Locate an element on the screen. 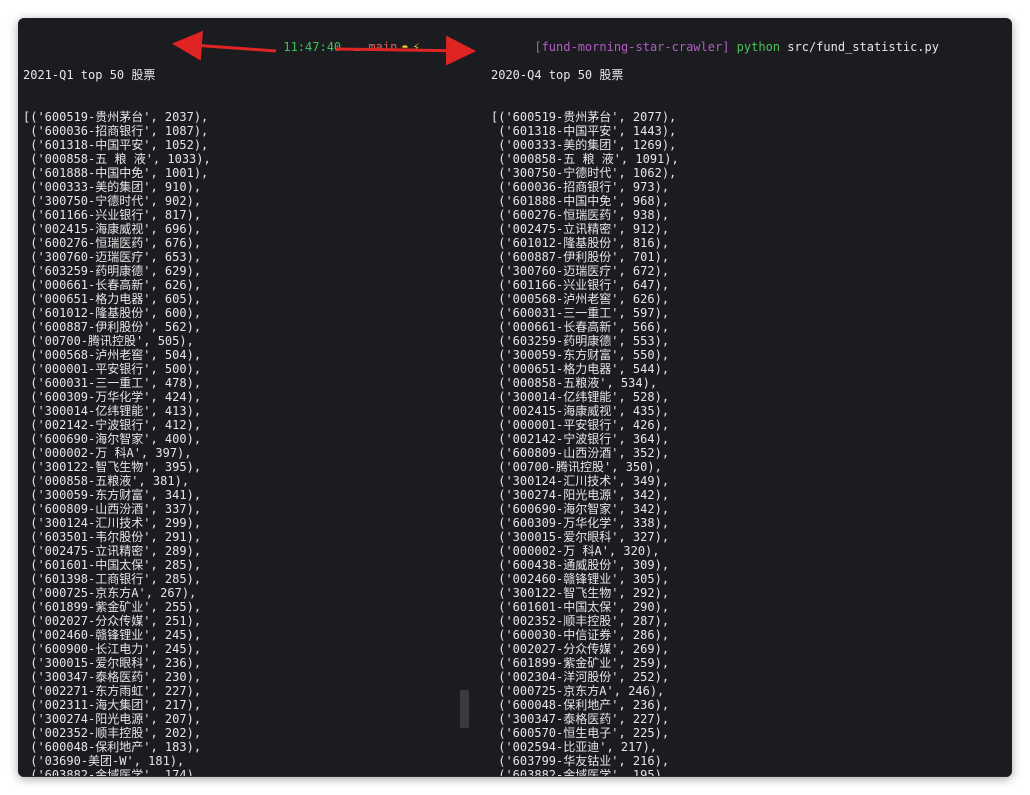  output-line: ('601166-兴业银行', 817), is located at coordinates (112, 215).